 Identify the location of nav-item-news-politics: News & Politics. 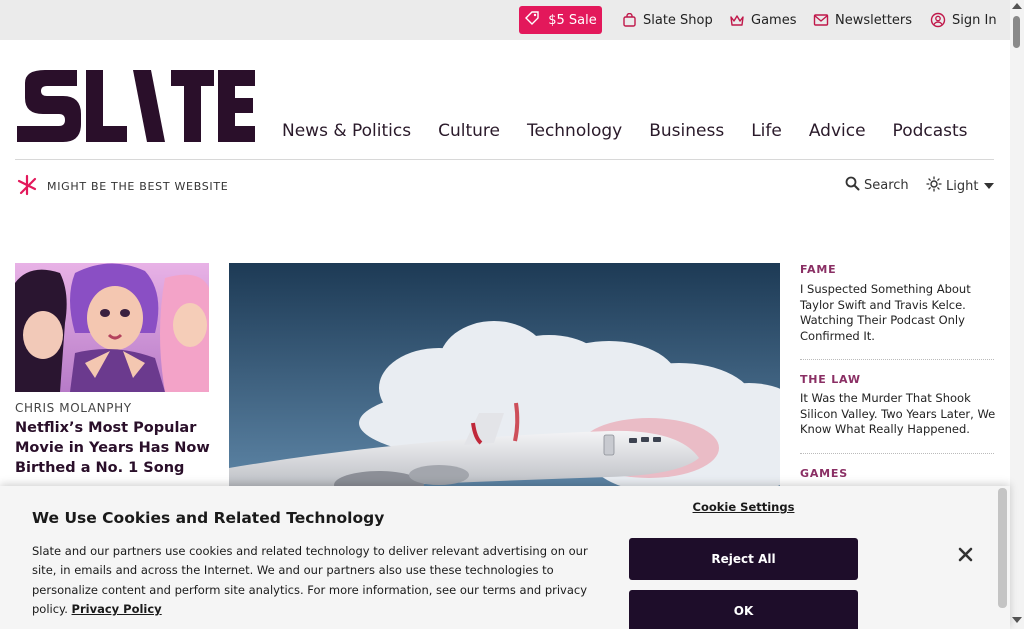
(346, 131).